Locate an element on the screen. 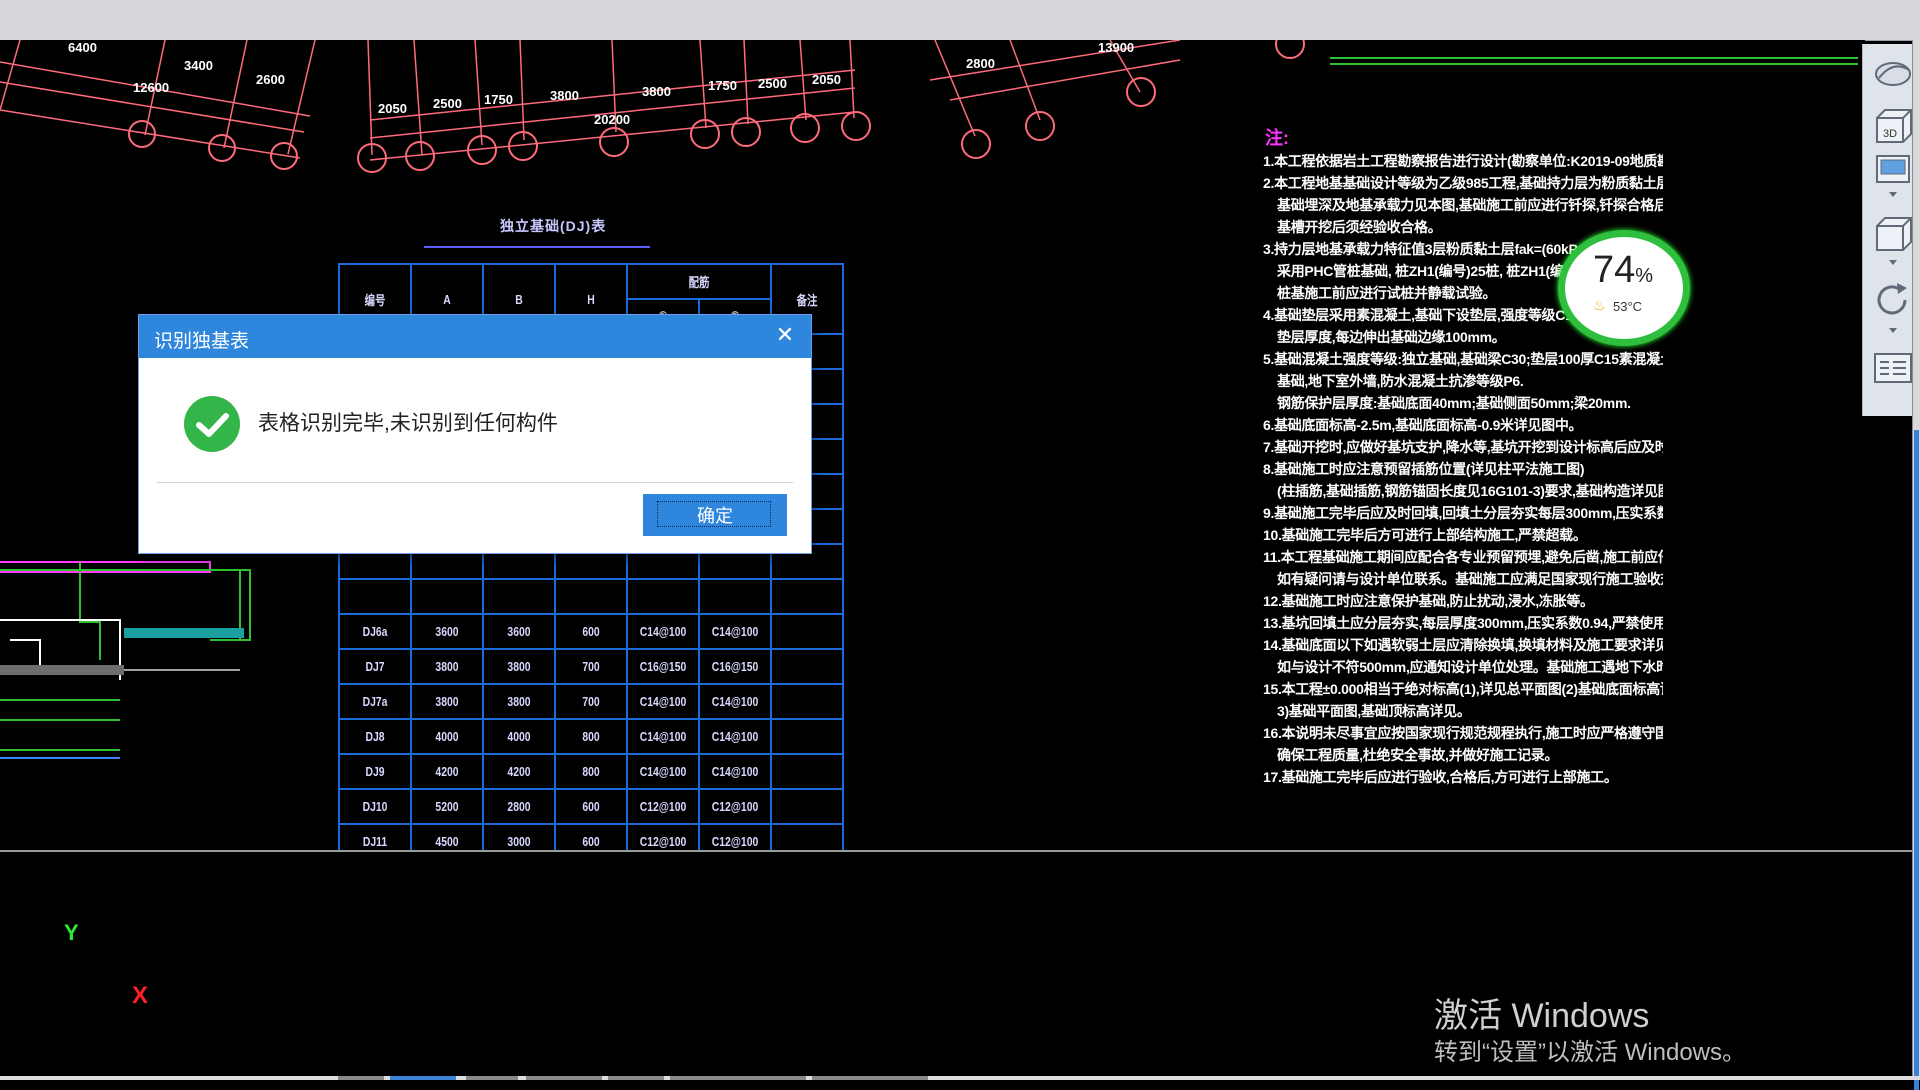  dim-label: 2600 is located at coordinates (270, 79).